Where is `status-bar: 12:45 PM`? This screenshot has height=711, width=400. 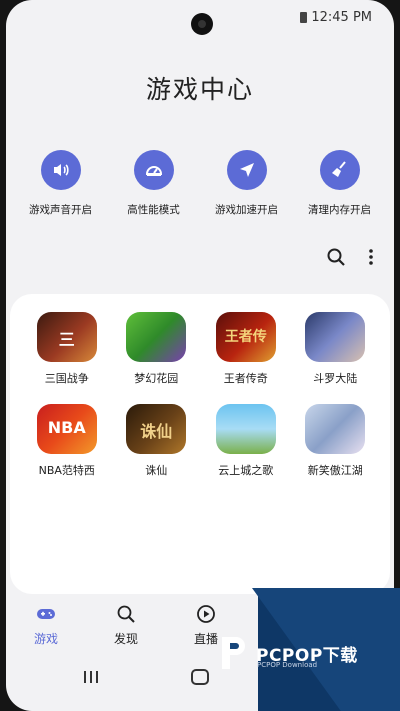
status-bar: 12:45 PM is located at coordinates (336, 17).